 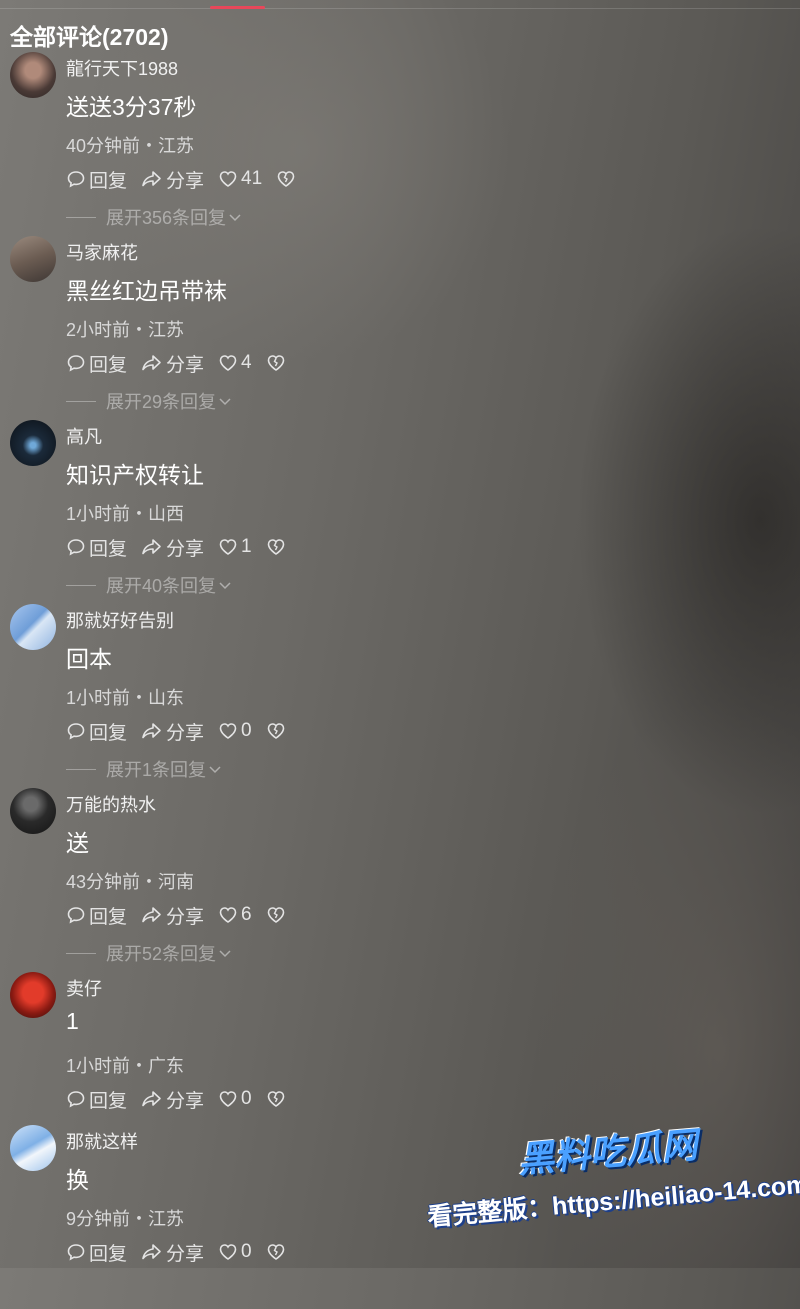 I want to click on comment-text: 换, so click(x=77, y=1180).